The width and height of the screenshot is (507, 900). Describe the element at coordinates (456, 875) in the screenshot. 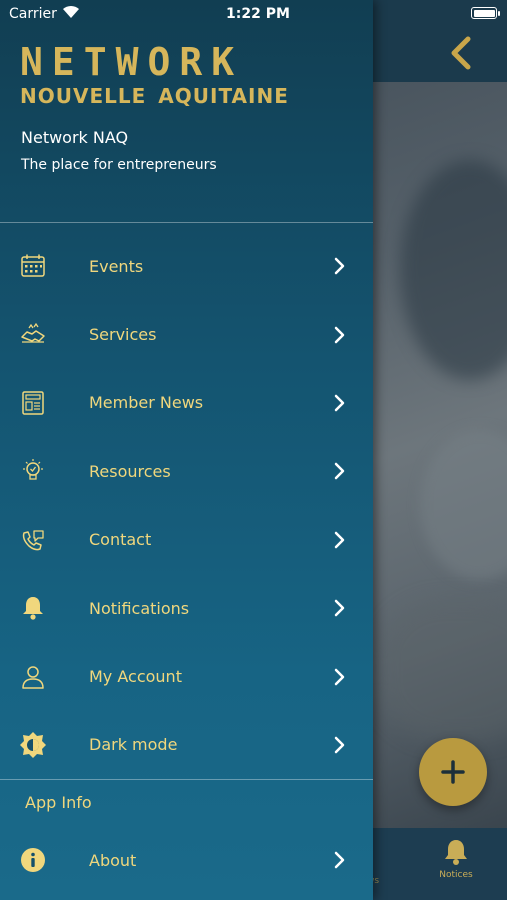

I see `tab-notices-label: Notices` at that location.